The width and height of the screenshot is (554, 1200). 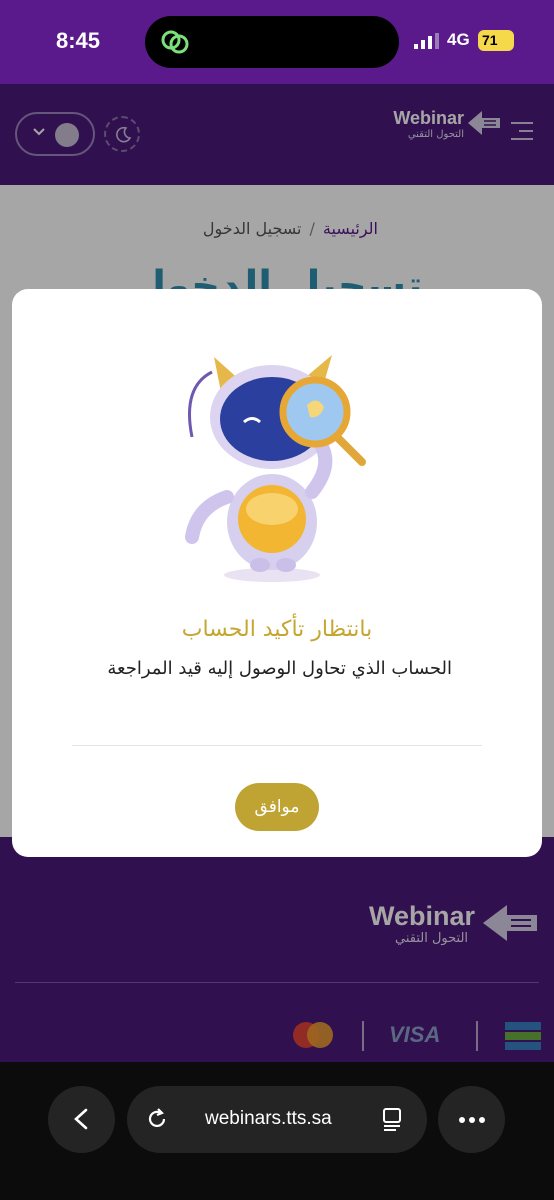 I want to click on status-bar: 8:45 4G 71, so click(x=277, y=42).